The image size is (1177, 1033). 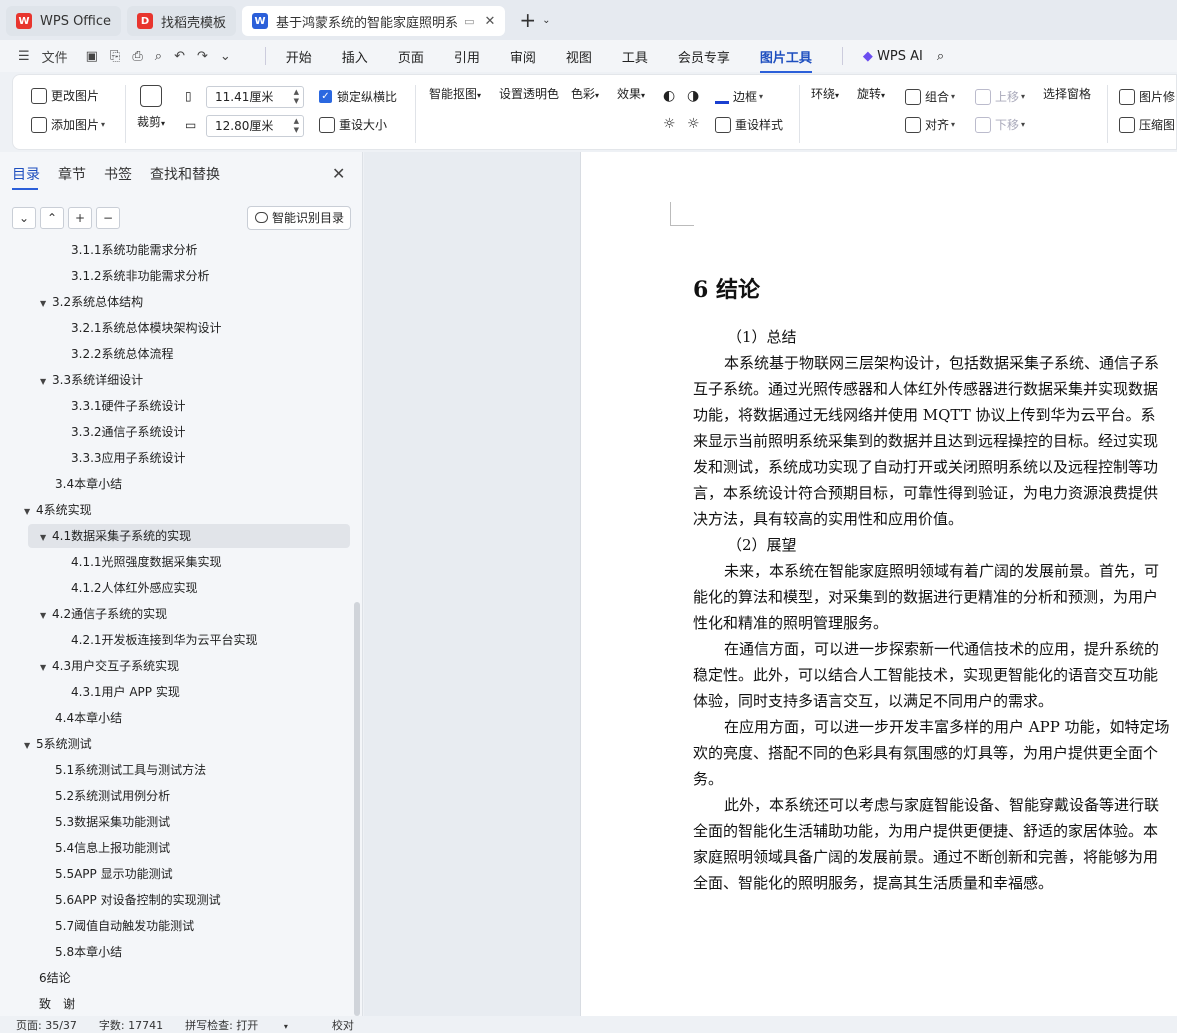 I want to click on reset-style-button: 重设样式, so click(x=749, y=124).